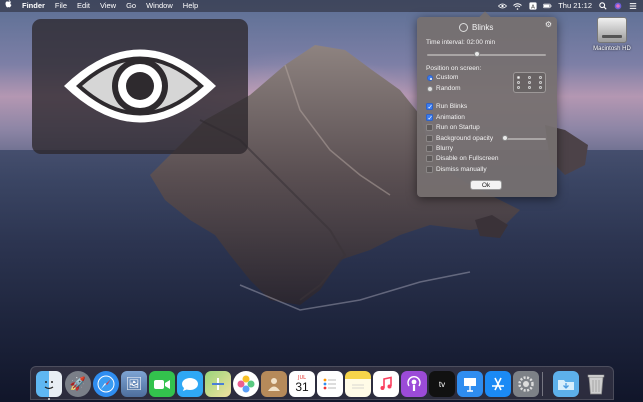  I want to click on checkbox-run-on-startup-label: Run on Startup, so click(458, 127).